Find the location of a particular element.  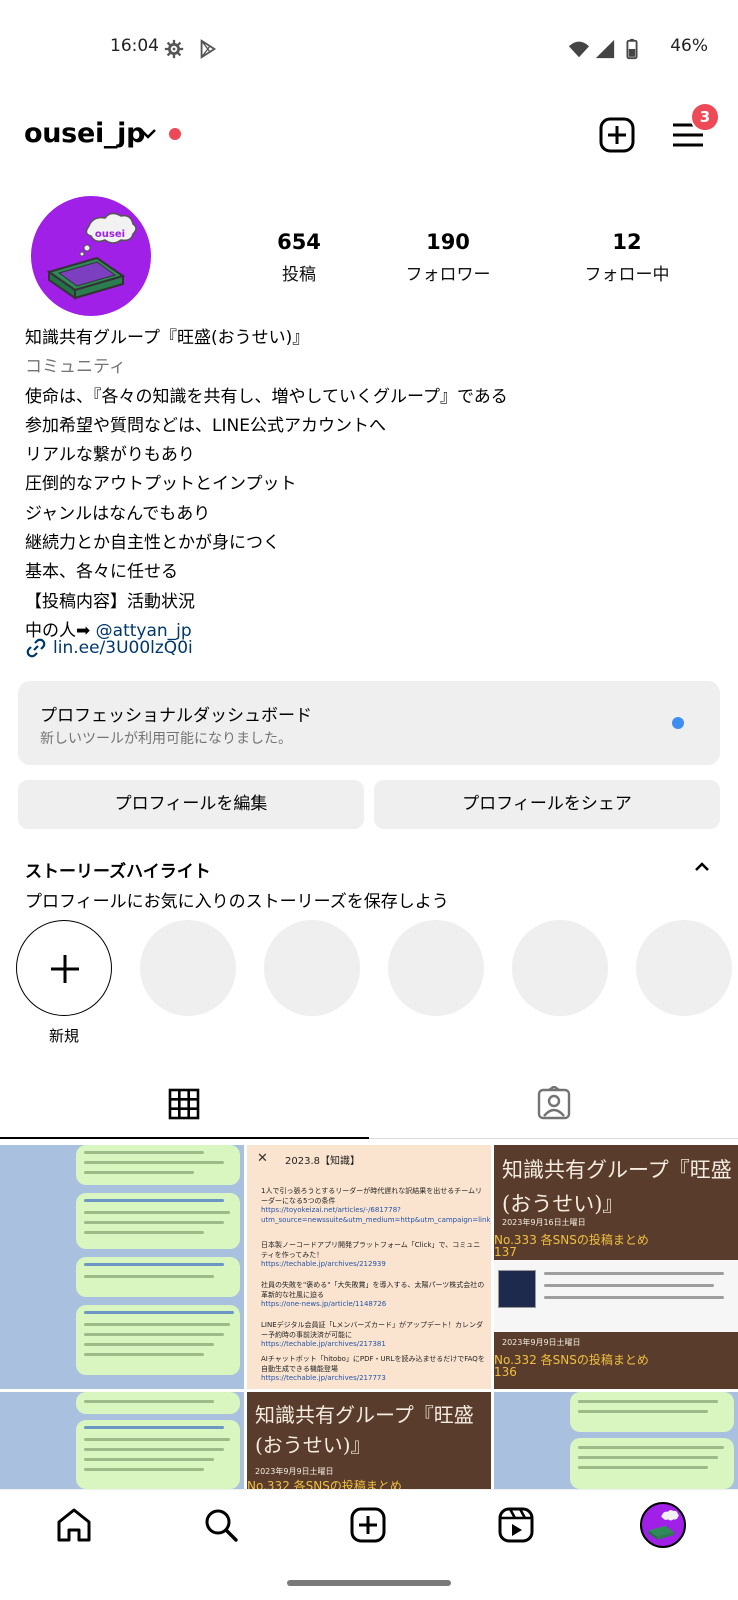

profile-link-text: lin.ee/3U00lzQ0i is located at coordinates (123, 648).